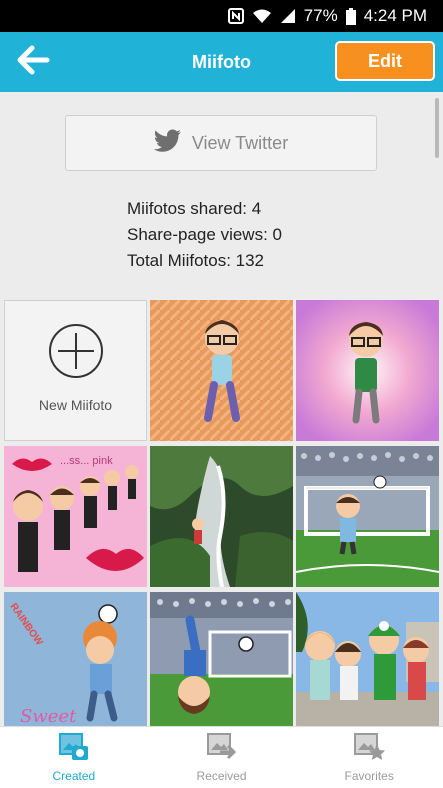 The image size is (443, 788). I want to click on received-photos-icon, so click(222, 748).